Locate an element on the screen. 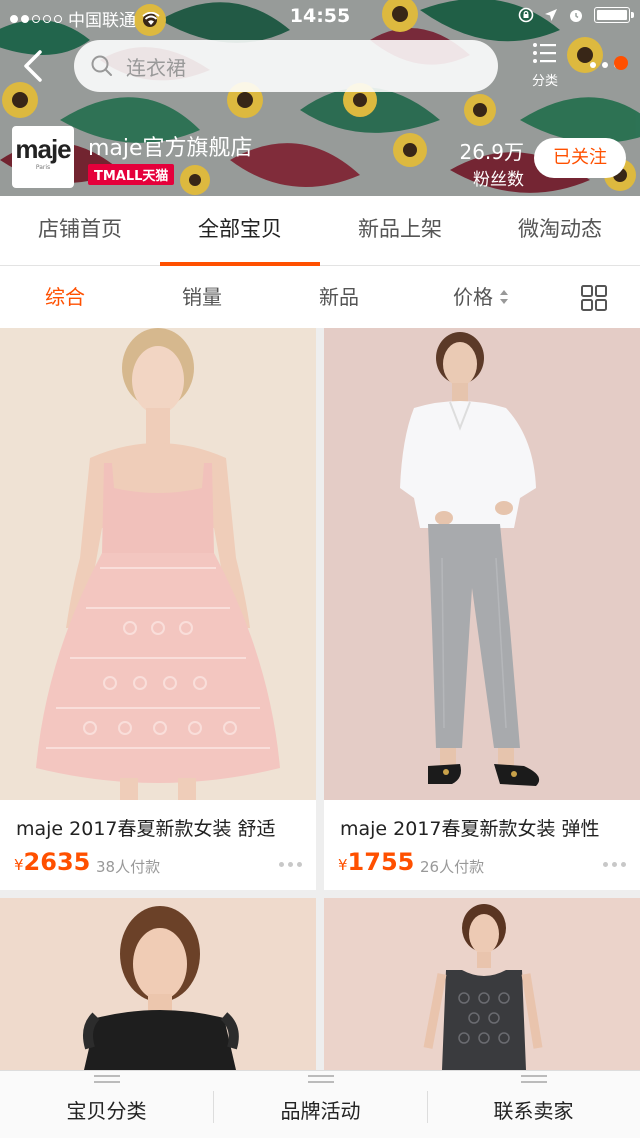 Image resolution: width=640 pixels, height=1138 pixels. fans-label: 粉丝数 is located at coordinates (498, 180).